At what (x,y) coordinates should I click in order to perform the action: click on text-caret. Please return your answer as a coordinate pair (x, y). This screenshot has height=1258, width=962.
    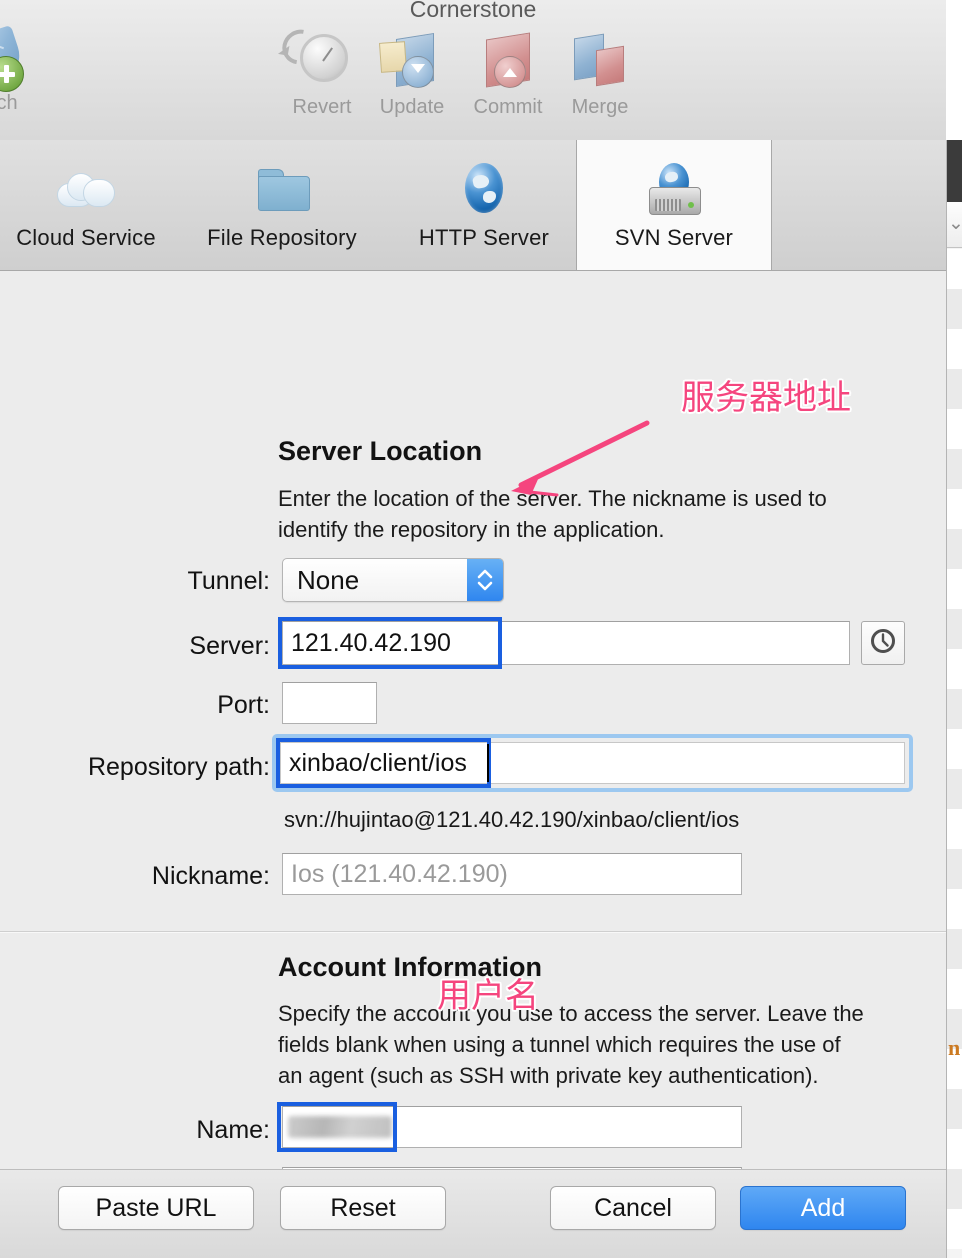
    Looking at the image, I should click on (488, 763).